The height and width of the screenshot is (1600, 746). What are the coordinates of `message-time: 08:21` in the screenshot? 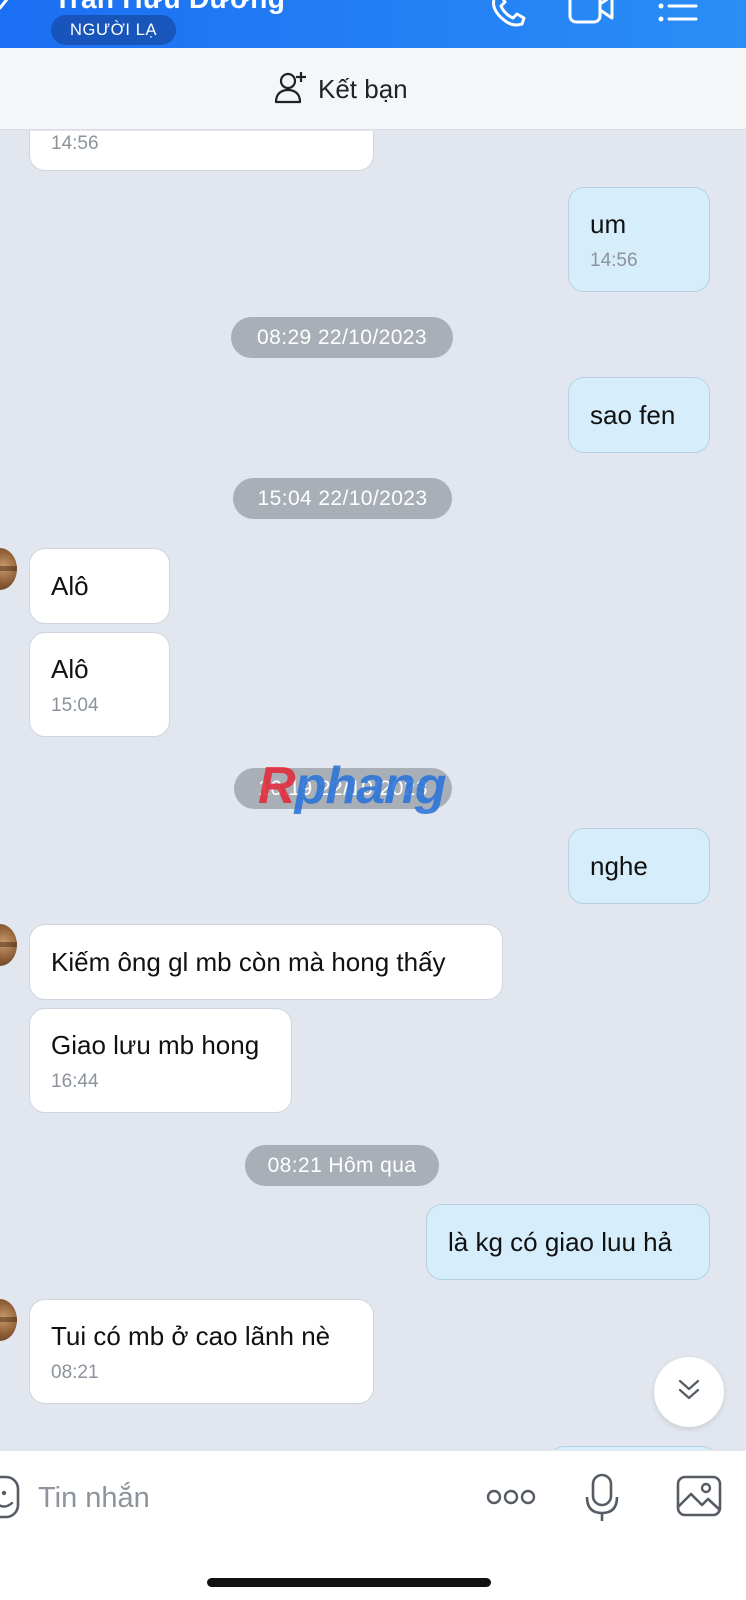 It's located at (75, 1372).